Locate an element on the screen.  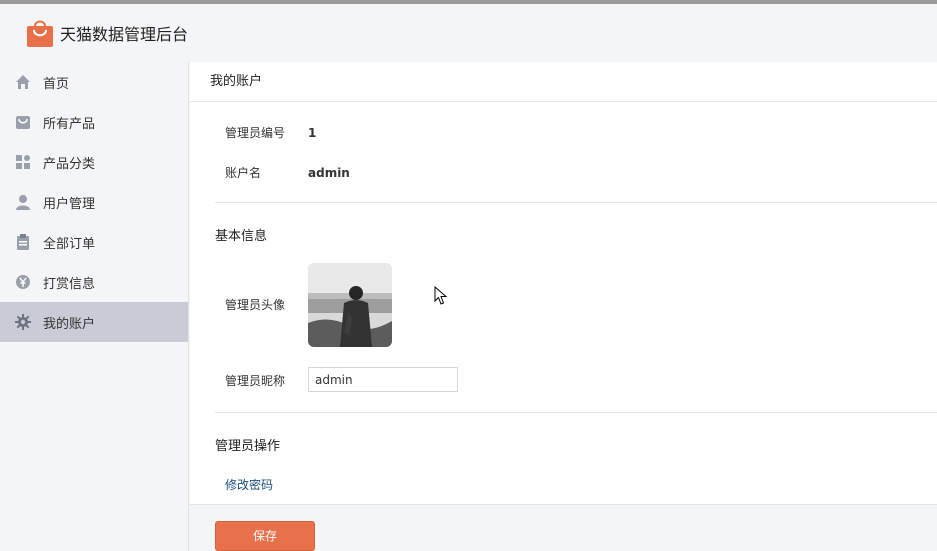
mouse-cursor-icon is located at coordinates (441, 297).